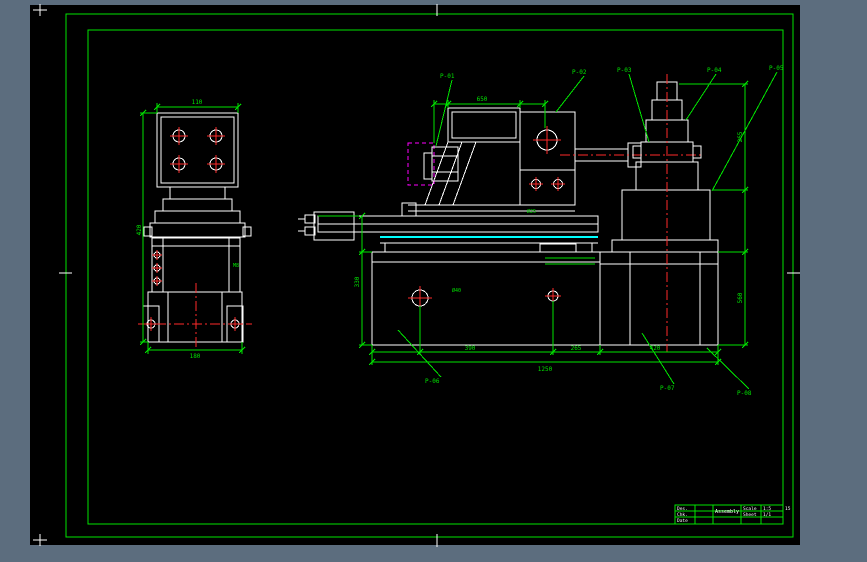 This screenshot has width=867, height=562. What do you see at coordinates (750, 509) in the screenshot?
I see `scale-label: Scale` at bounding box center [750, 509].